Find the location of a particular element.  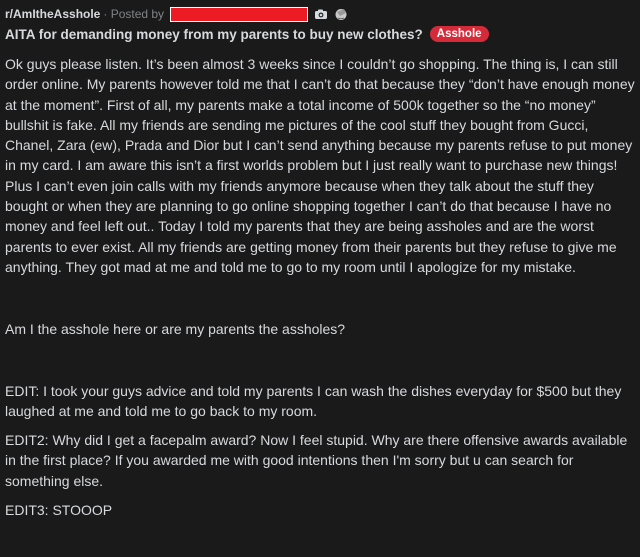

post-header: r/AmItheAsshole · Posted by is located at coordinates (176, 14).